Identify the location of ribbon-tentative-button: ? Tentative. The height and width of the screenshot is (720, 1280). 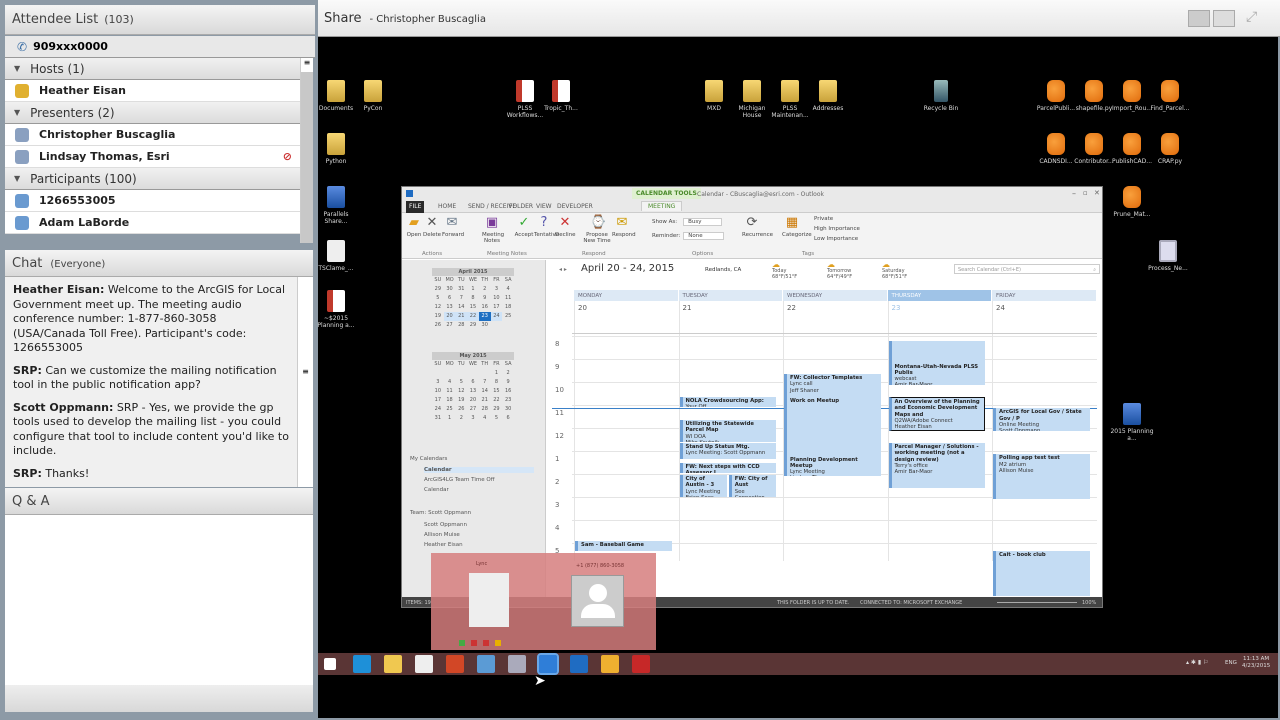
(546, 226).